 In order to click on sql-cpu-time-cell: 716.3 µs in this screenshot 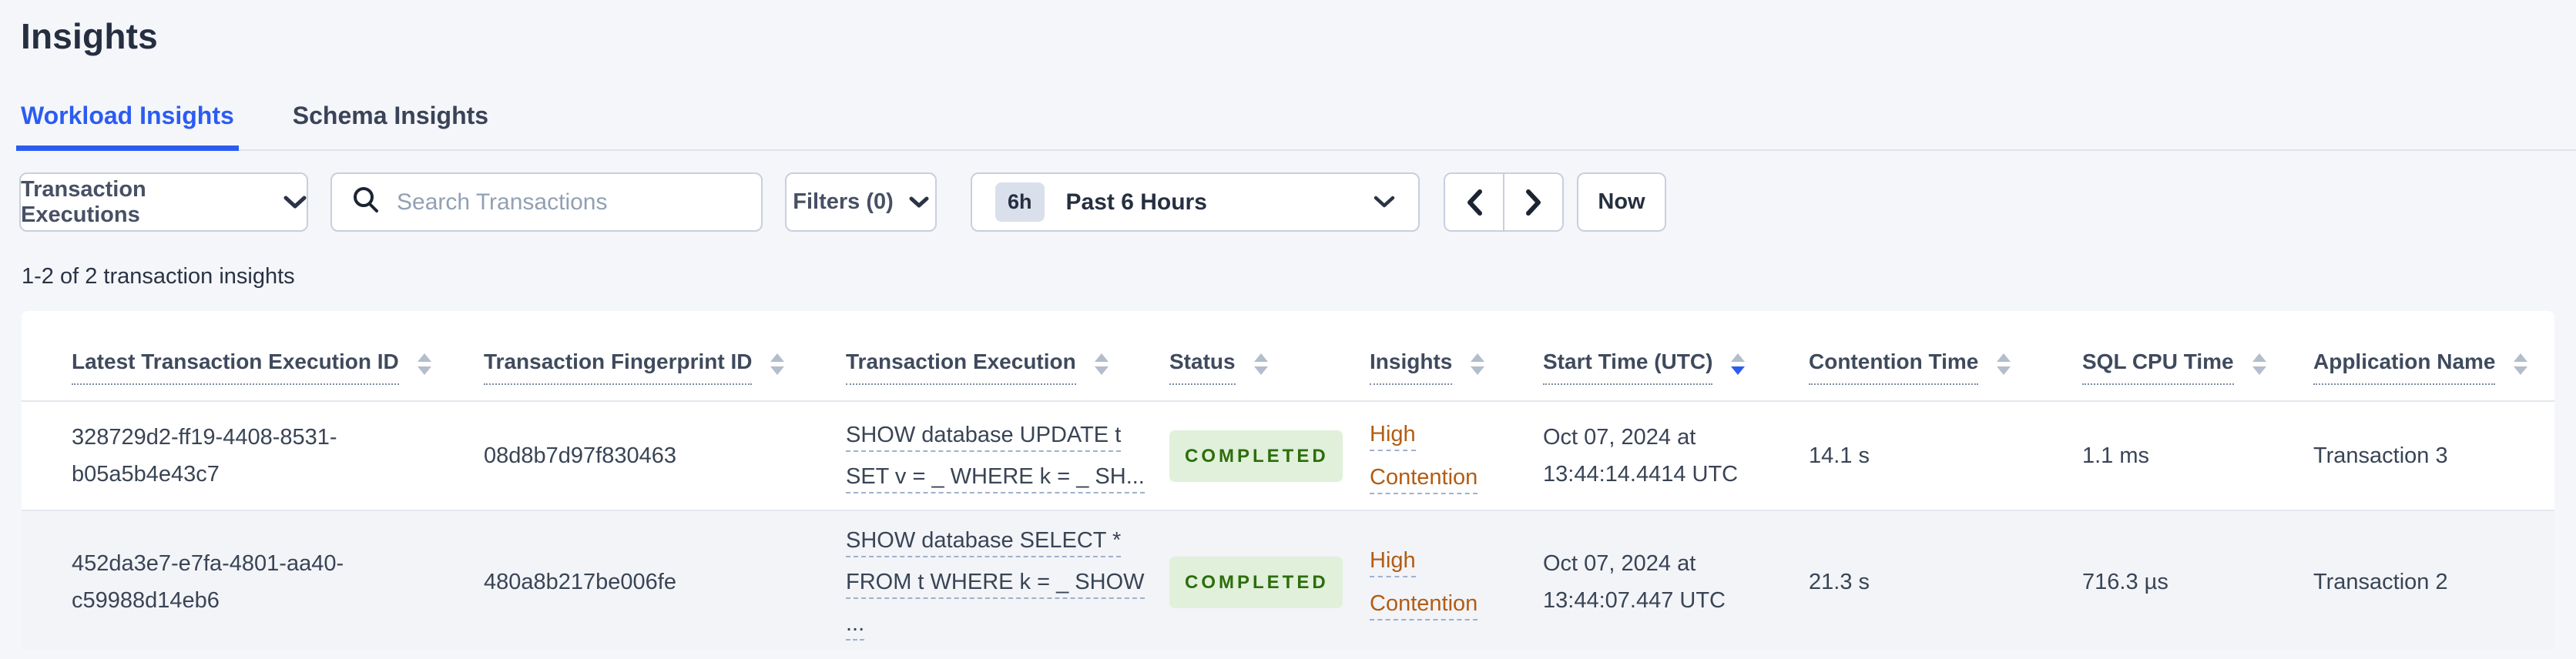, I will do `click(2167, 580)`.